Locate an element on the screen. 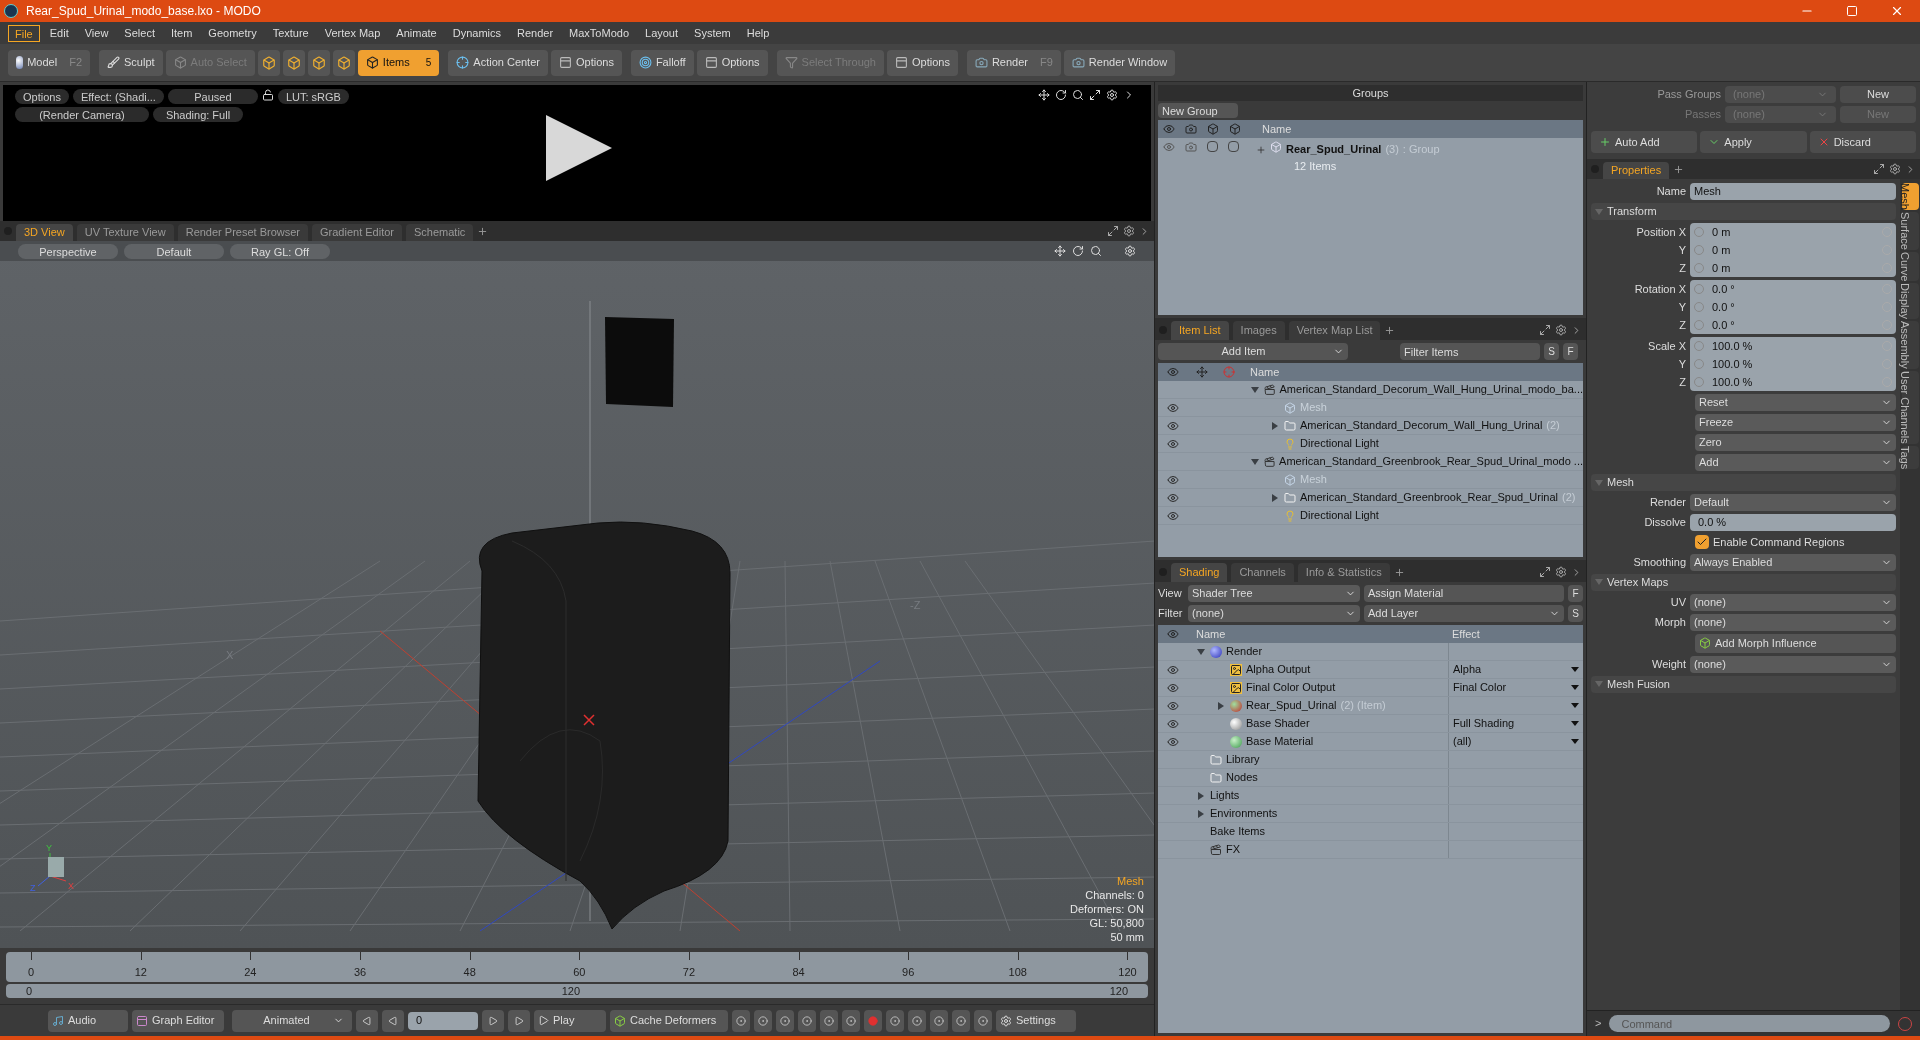 This screenshot has height=1040, width=1920. cache-deformers-button: Cache Deformers is located at coordinates (669, 1020).